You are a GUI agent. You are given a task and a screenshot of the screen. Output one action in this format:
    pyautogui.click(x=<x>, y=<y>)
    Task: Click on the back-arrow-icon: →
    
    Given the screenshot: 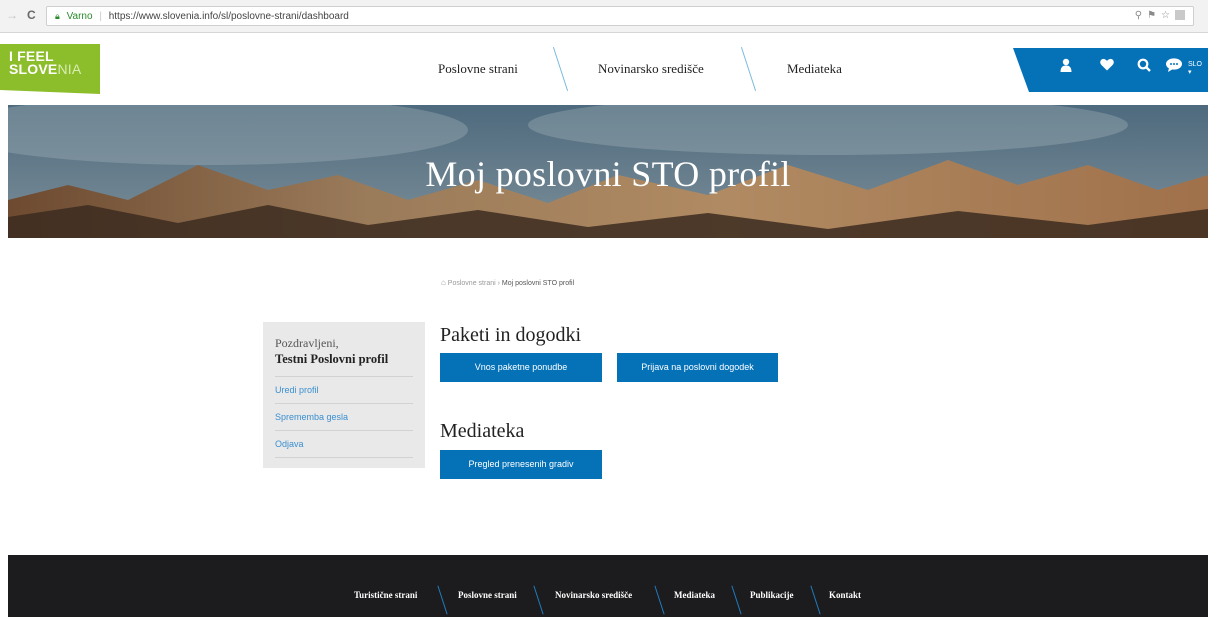 What is the action you would take?
    pyautogui.click(x=12, y=15)
    